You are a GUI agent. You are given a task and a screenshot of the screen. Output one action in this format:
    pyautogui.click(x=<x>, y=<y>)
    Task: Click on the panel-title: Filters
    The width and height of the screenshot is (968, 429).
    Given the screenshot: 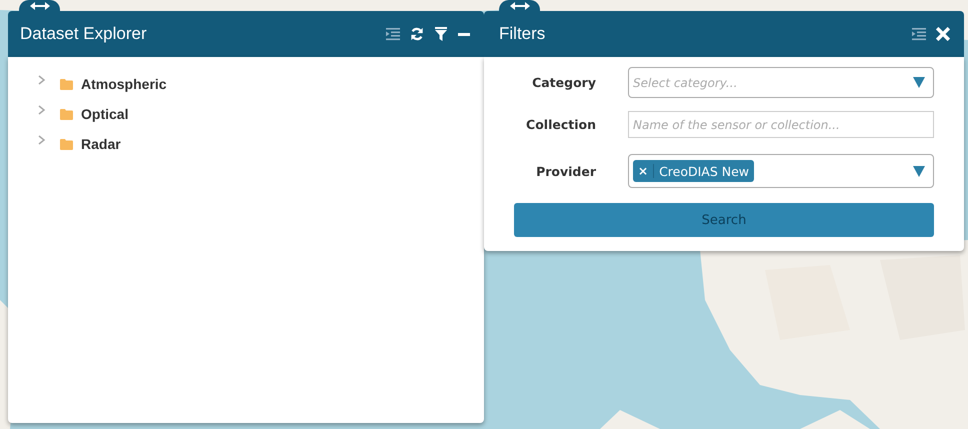 What is the action you would take?
    pyautogui.click(x=522, y=34)
    